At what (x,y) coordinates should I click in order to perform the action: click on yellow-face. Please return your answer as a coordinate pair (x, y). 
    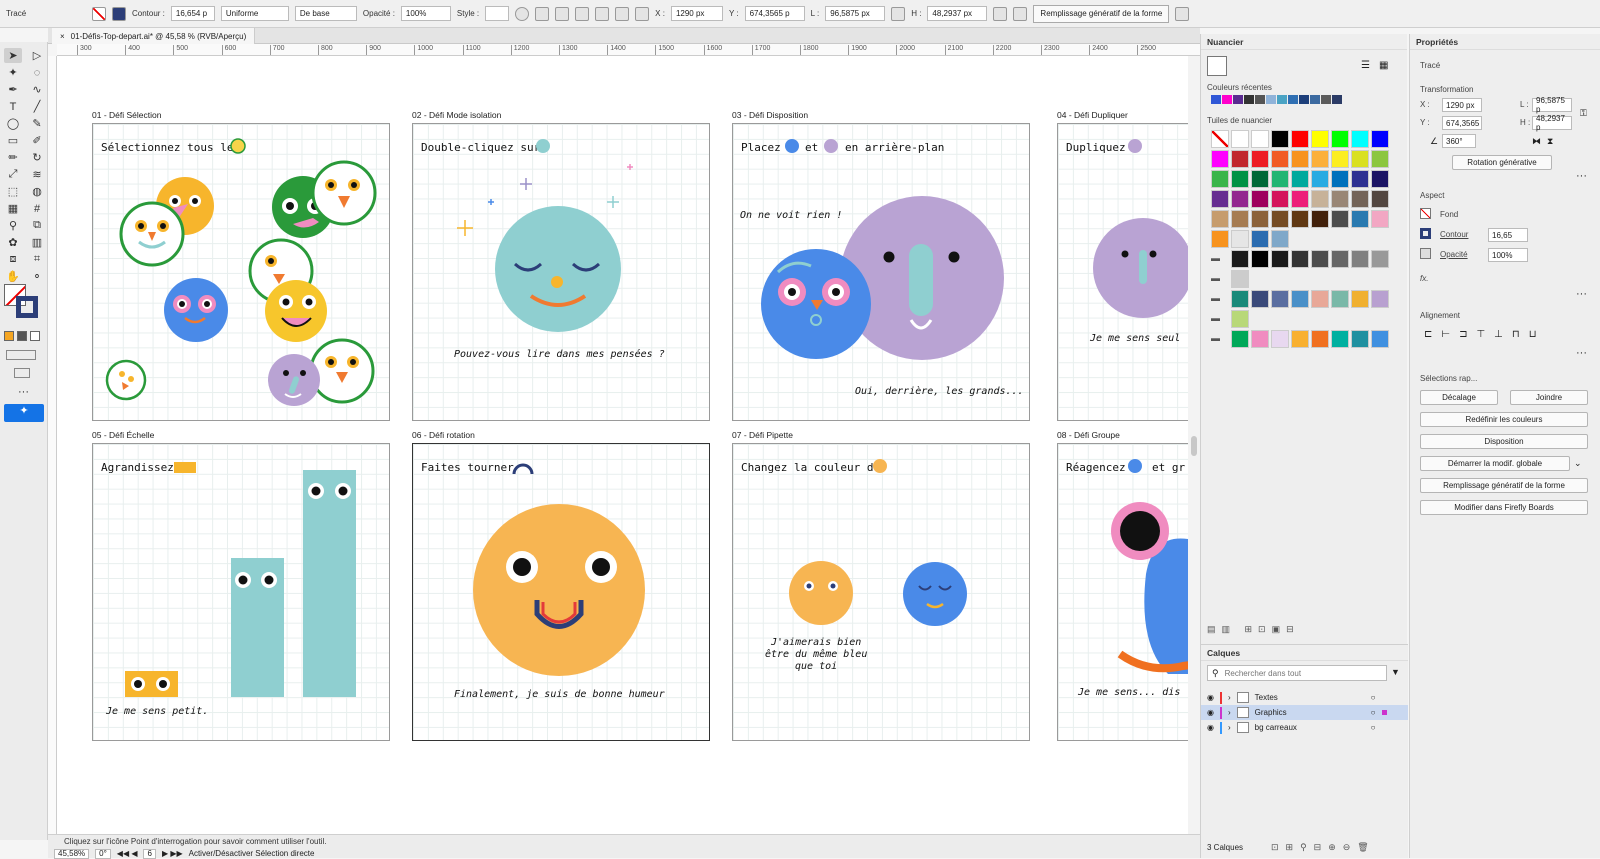
    Looking at the image, I should click on (296, 311).